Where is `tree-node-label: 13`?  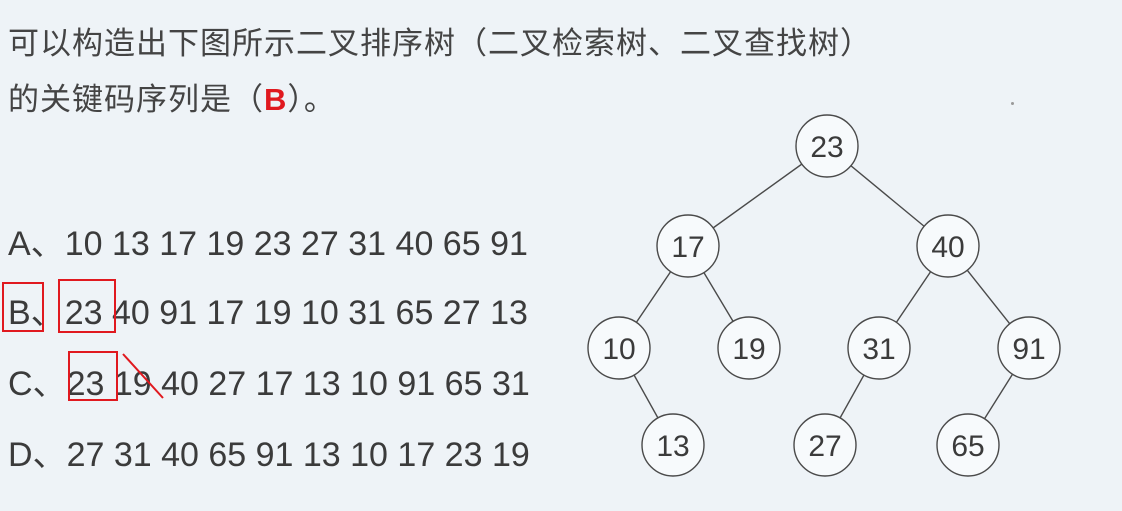 tree-node-label: 13 is located at coordinates (672, 446).